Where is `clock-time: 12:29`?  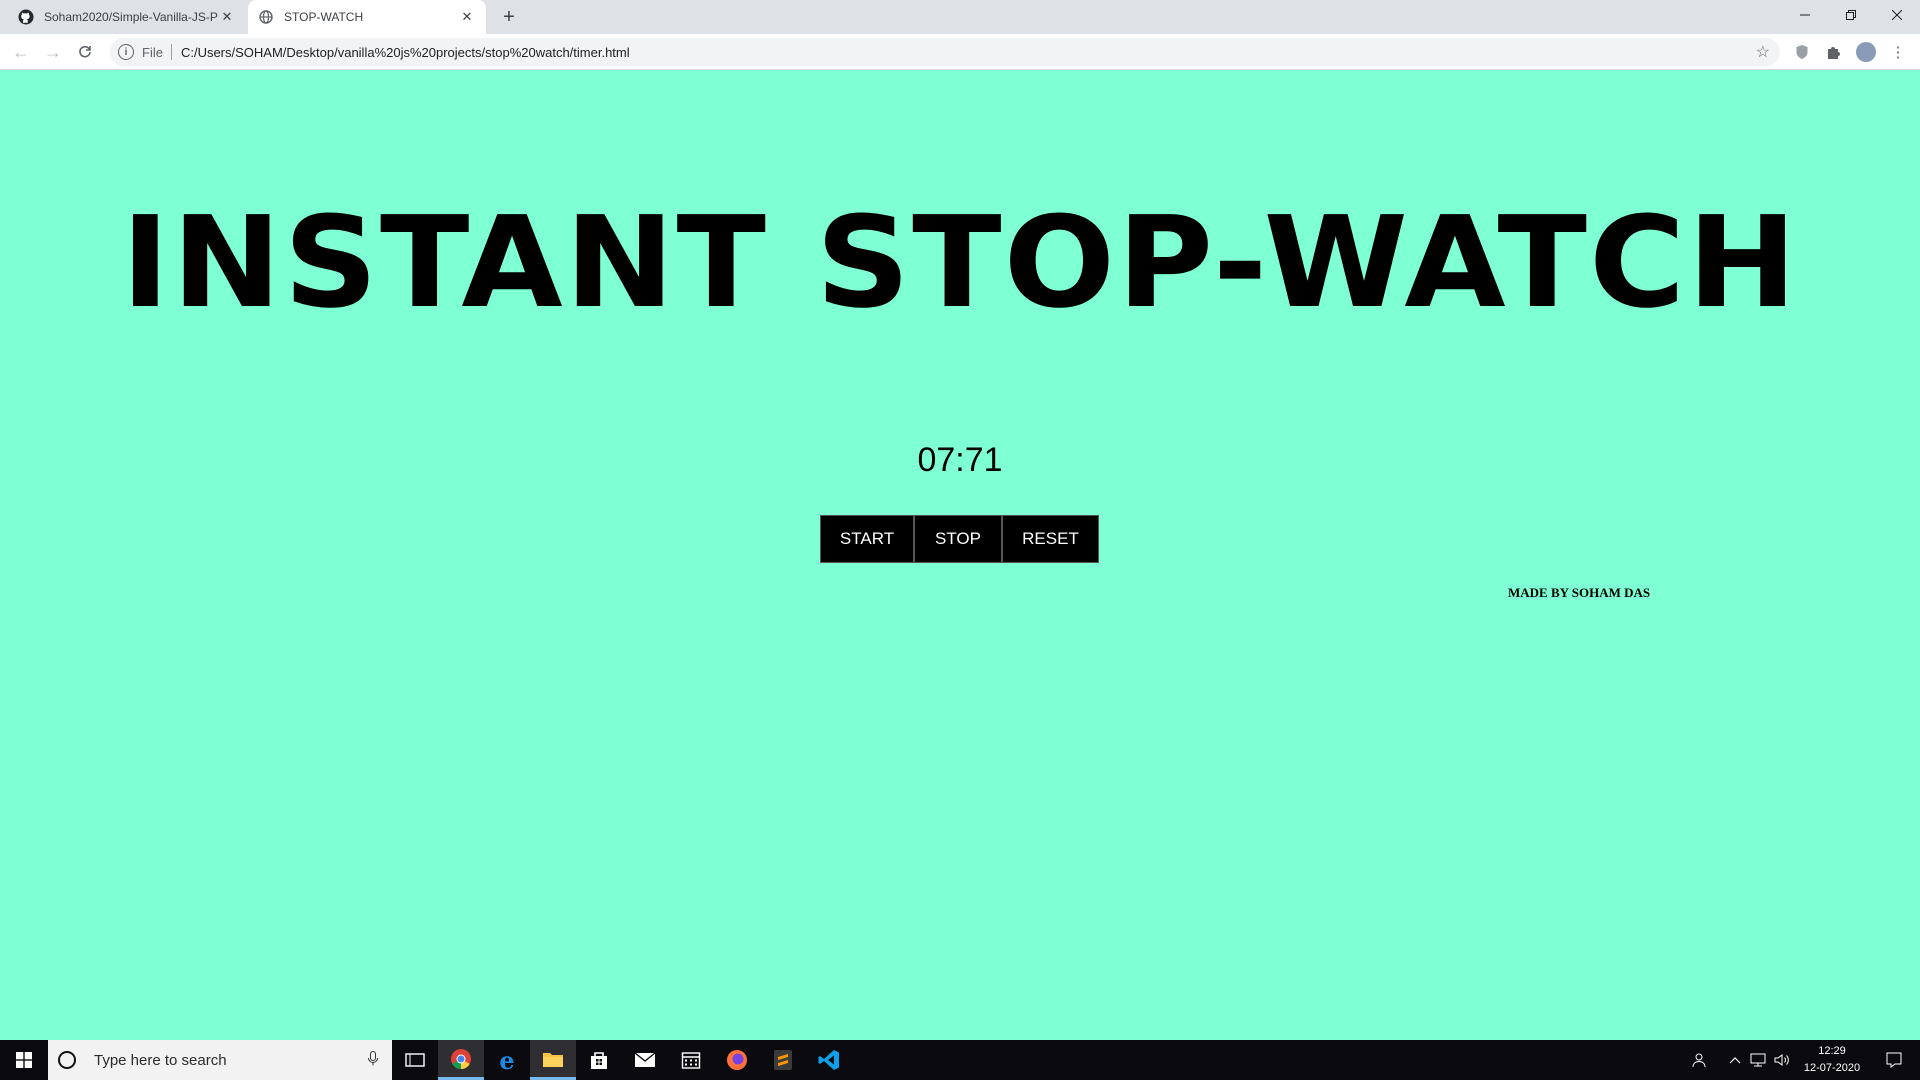 clock-time: 12:29 is located at coordinates (1832, 1051).